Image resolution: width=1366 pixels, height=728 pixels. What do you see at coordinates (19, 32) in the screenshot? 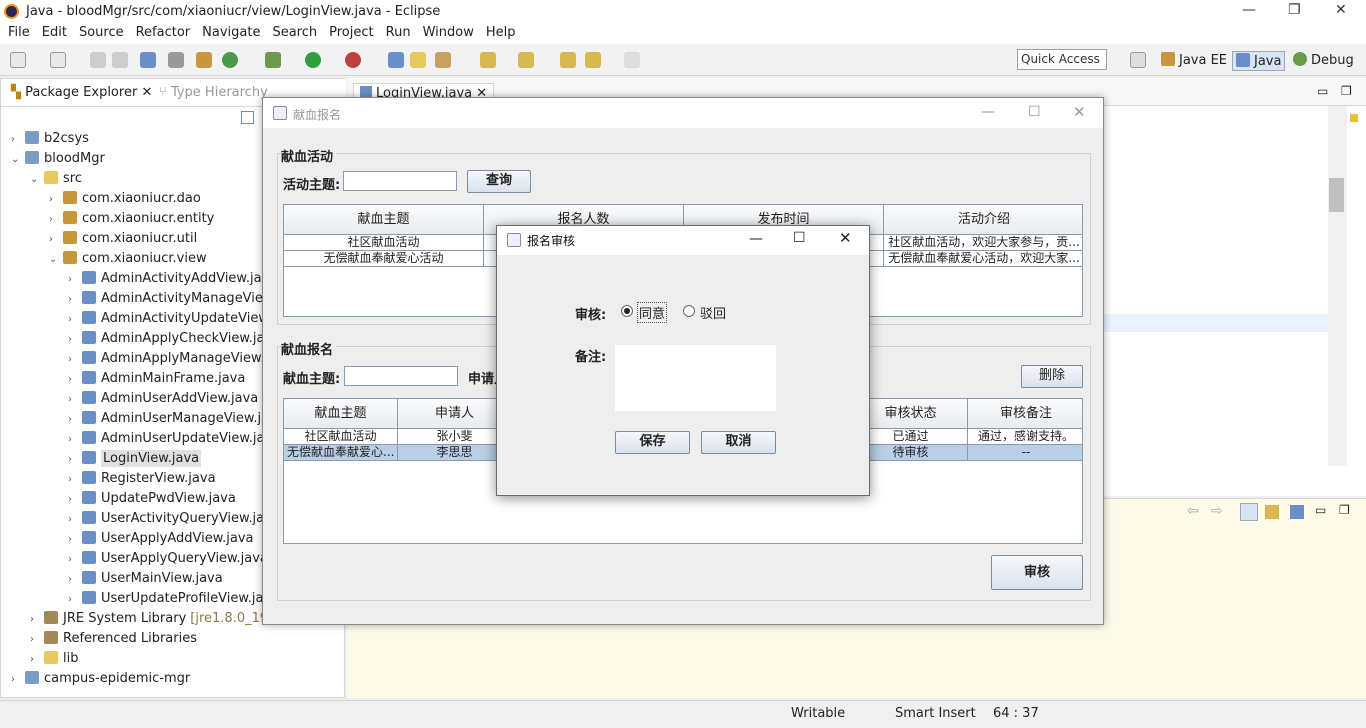
I see `menu-file: File` at bounding box center [19, 32].